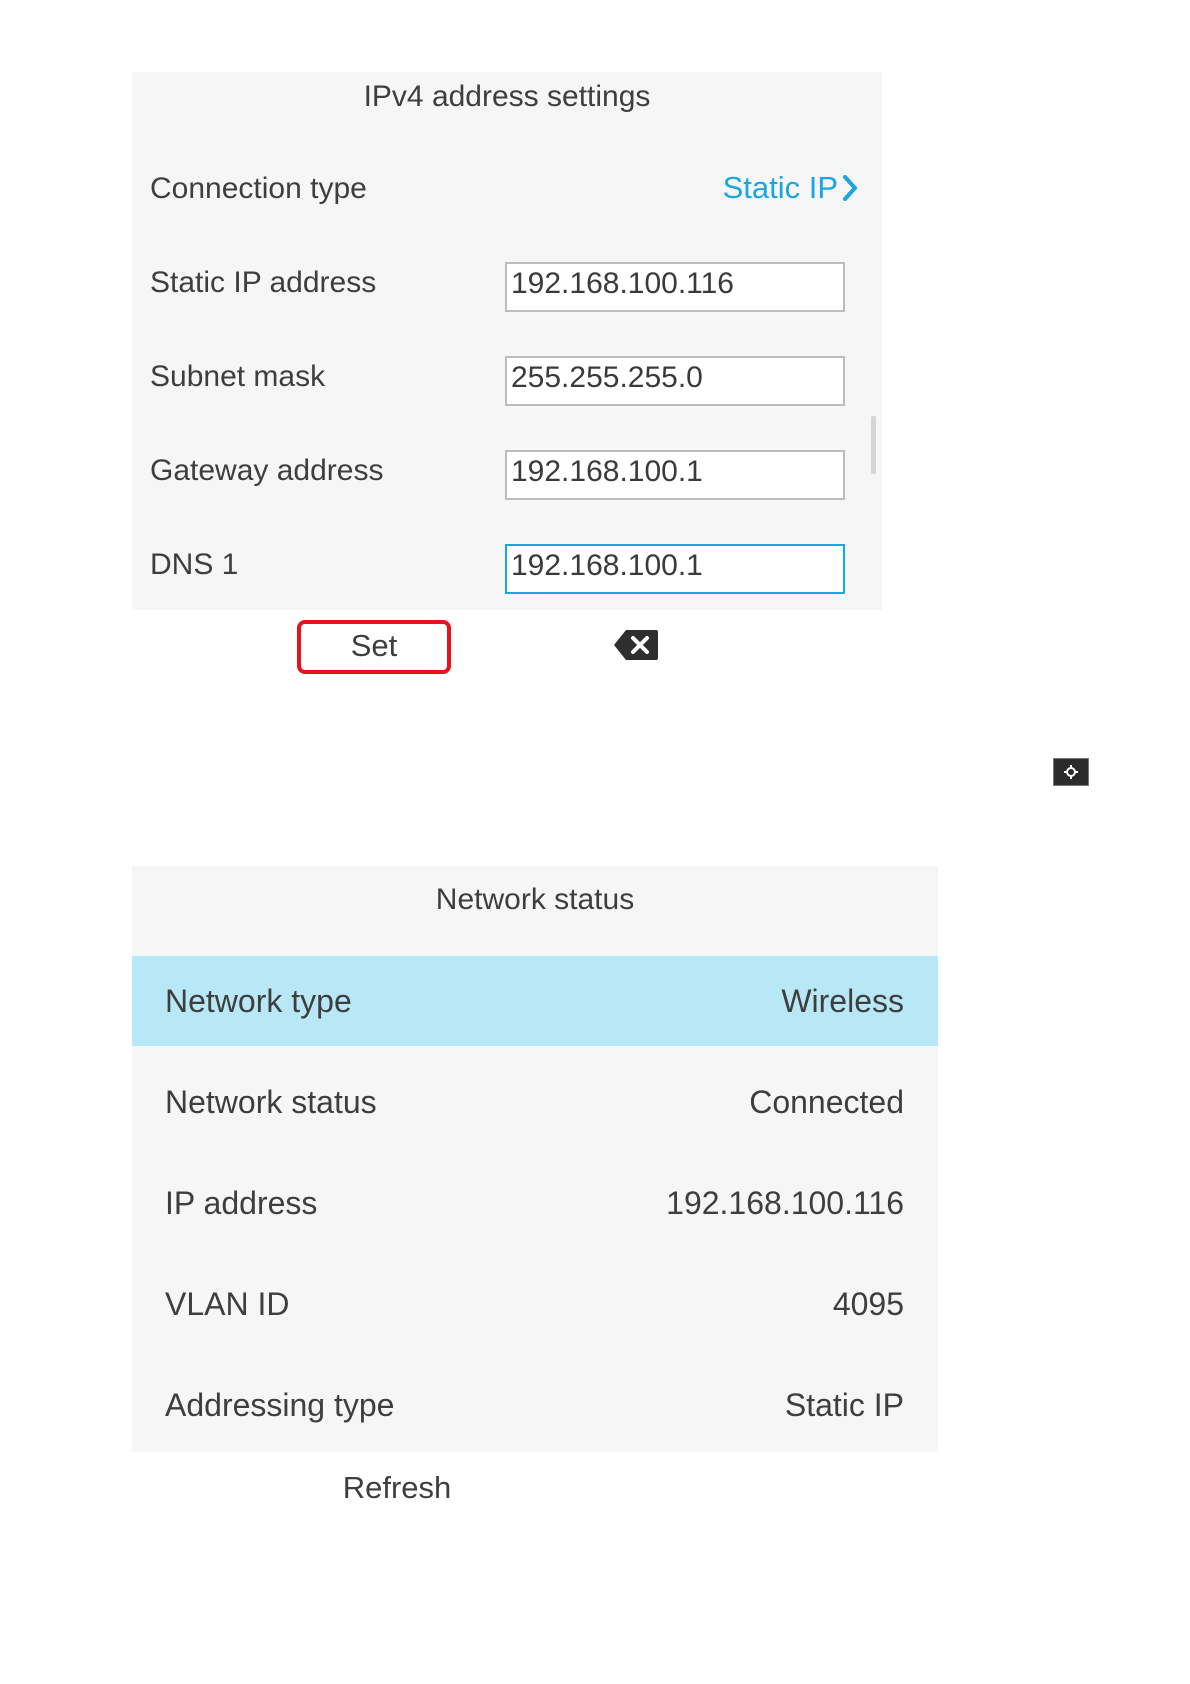  Describe the element at coordinates (535, 1001) in the screenshot. I see `list-item-network-type: Network type Wireless` at that location.